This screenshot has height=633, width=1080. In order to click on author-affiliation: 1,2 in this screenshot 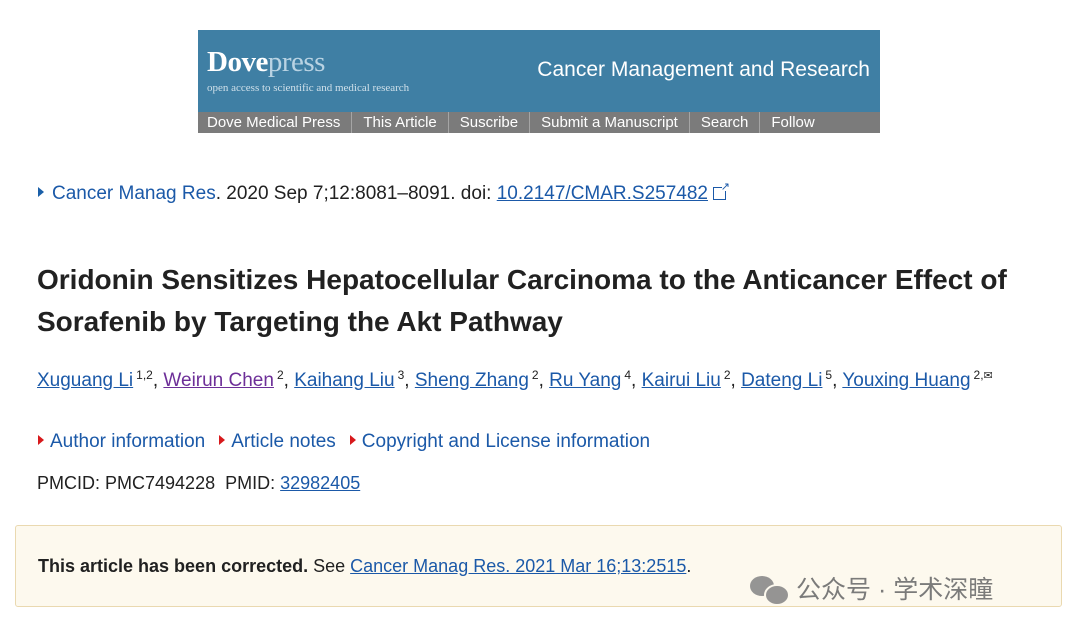, I will do `click(144, 375)`.